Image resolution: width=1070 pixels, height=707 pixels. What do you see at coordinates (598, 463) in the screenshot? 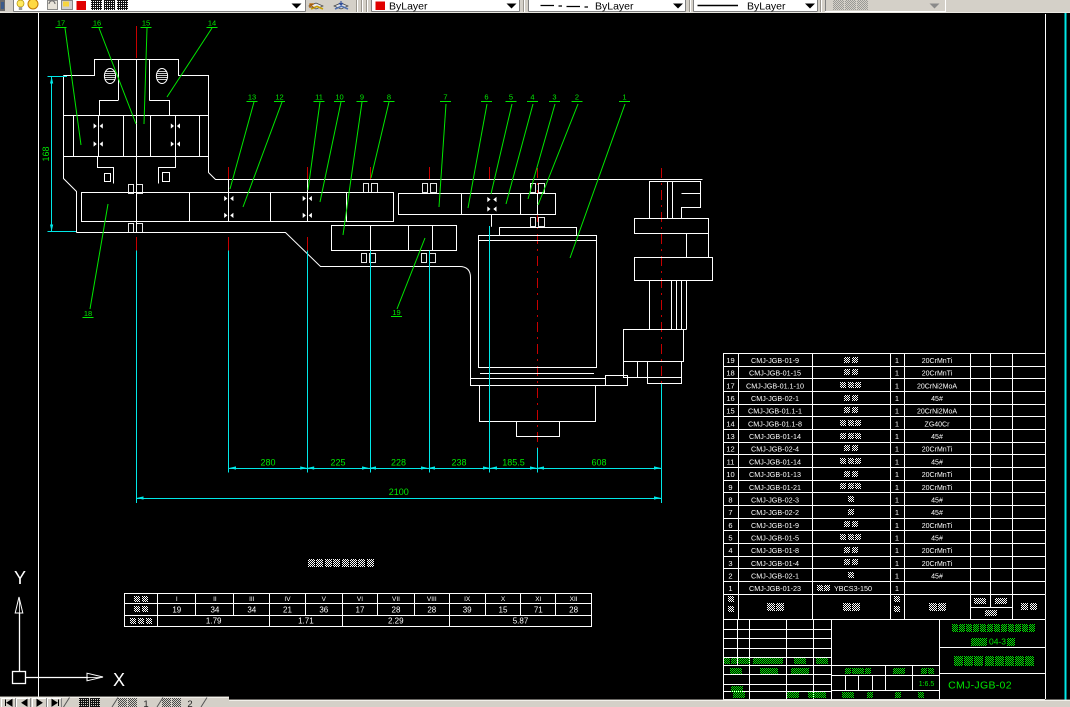
I see `svg-text: 608` at bounding box center [598, 463].